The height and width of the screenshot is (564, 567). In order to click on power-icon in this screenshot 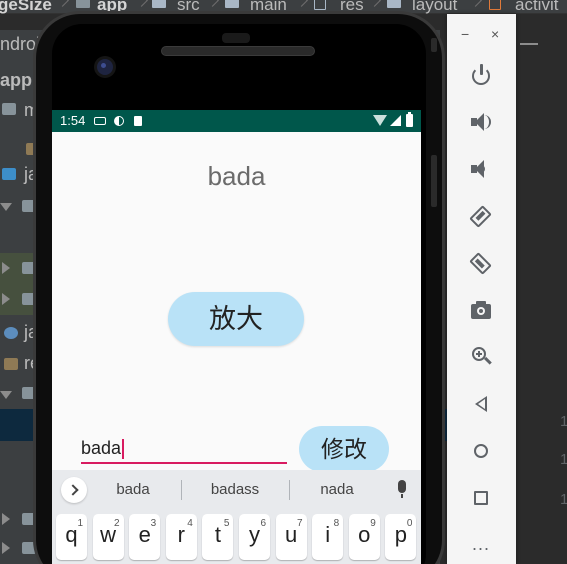, I will do `click(481, 76)`.